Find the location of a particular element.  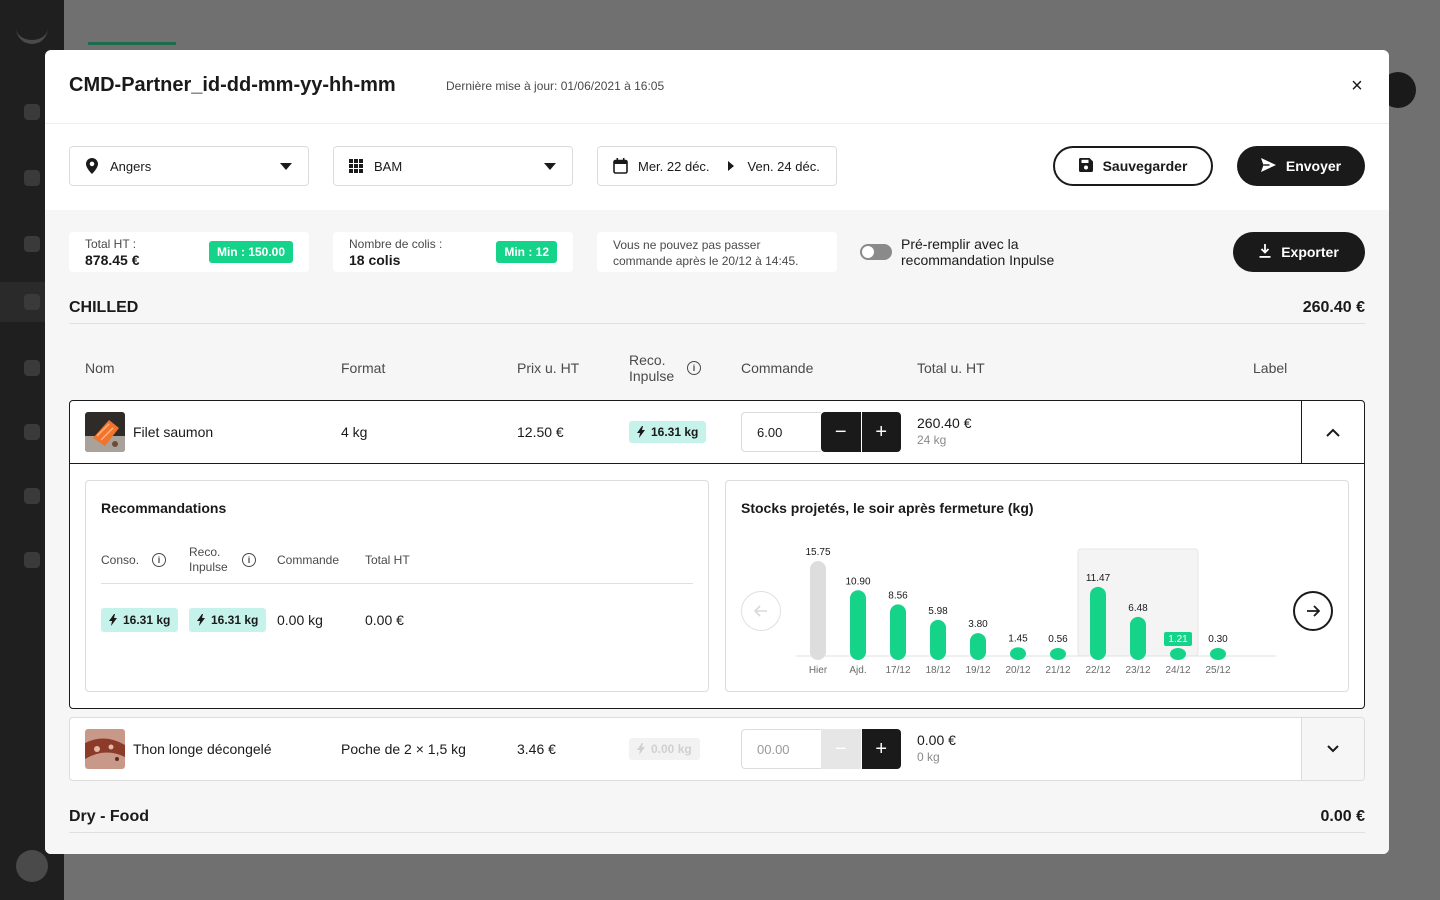

bg-tab-underline is located at coordinates (132, 43).